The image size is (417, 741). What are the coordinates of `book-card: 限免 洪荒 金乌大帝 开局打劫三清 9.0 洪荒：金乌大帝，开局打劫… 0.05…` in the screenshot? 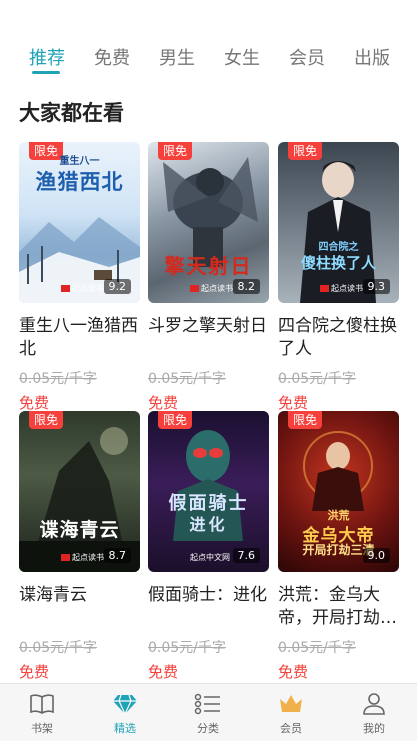 It's located at (338, 546).